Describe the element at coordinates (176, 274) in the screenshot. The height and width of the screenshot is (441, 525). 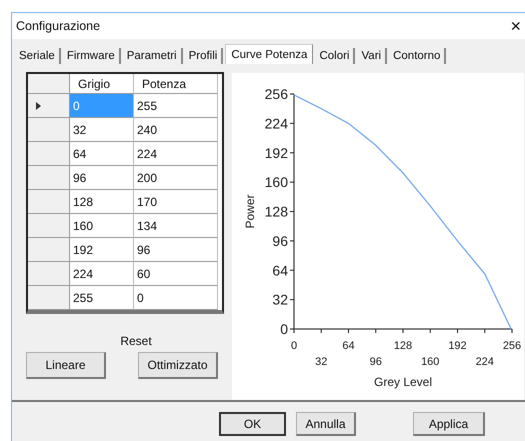
I see `table-cell: 60` at that location.